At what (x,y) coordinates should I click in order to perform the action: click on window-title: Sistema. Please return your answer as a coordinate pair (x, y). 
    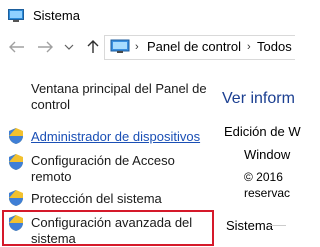
    Looking at the image, I should click on (56, 15).